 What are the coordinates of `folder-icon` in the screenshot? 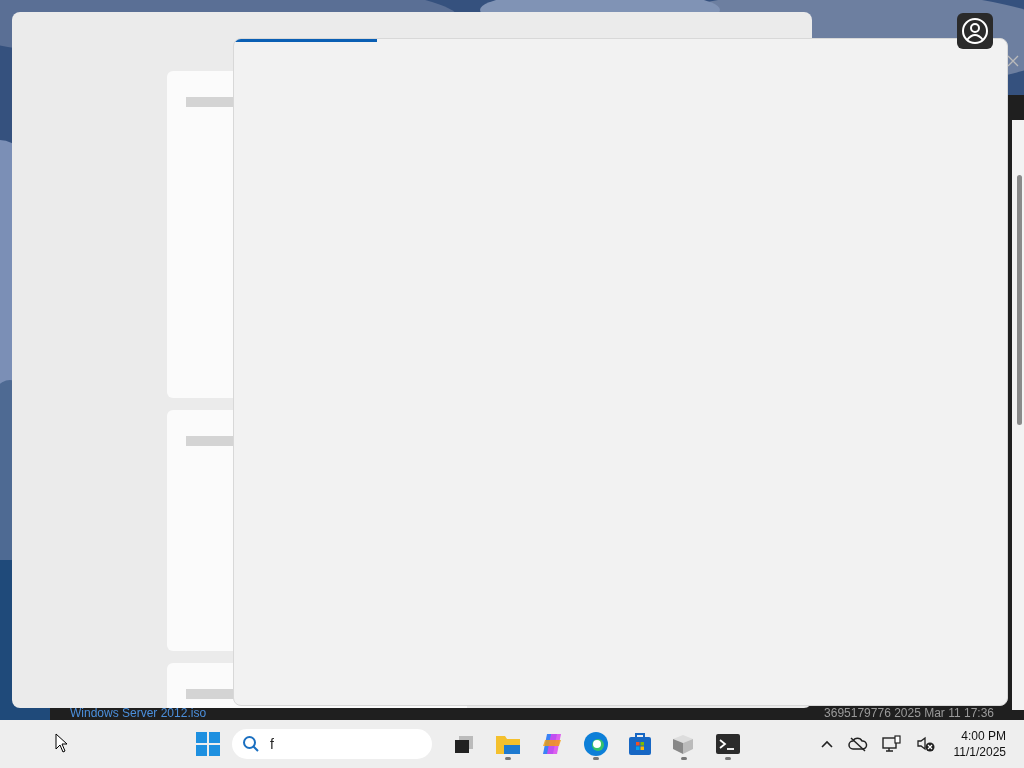 It's located at (508, 744).